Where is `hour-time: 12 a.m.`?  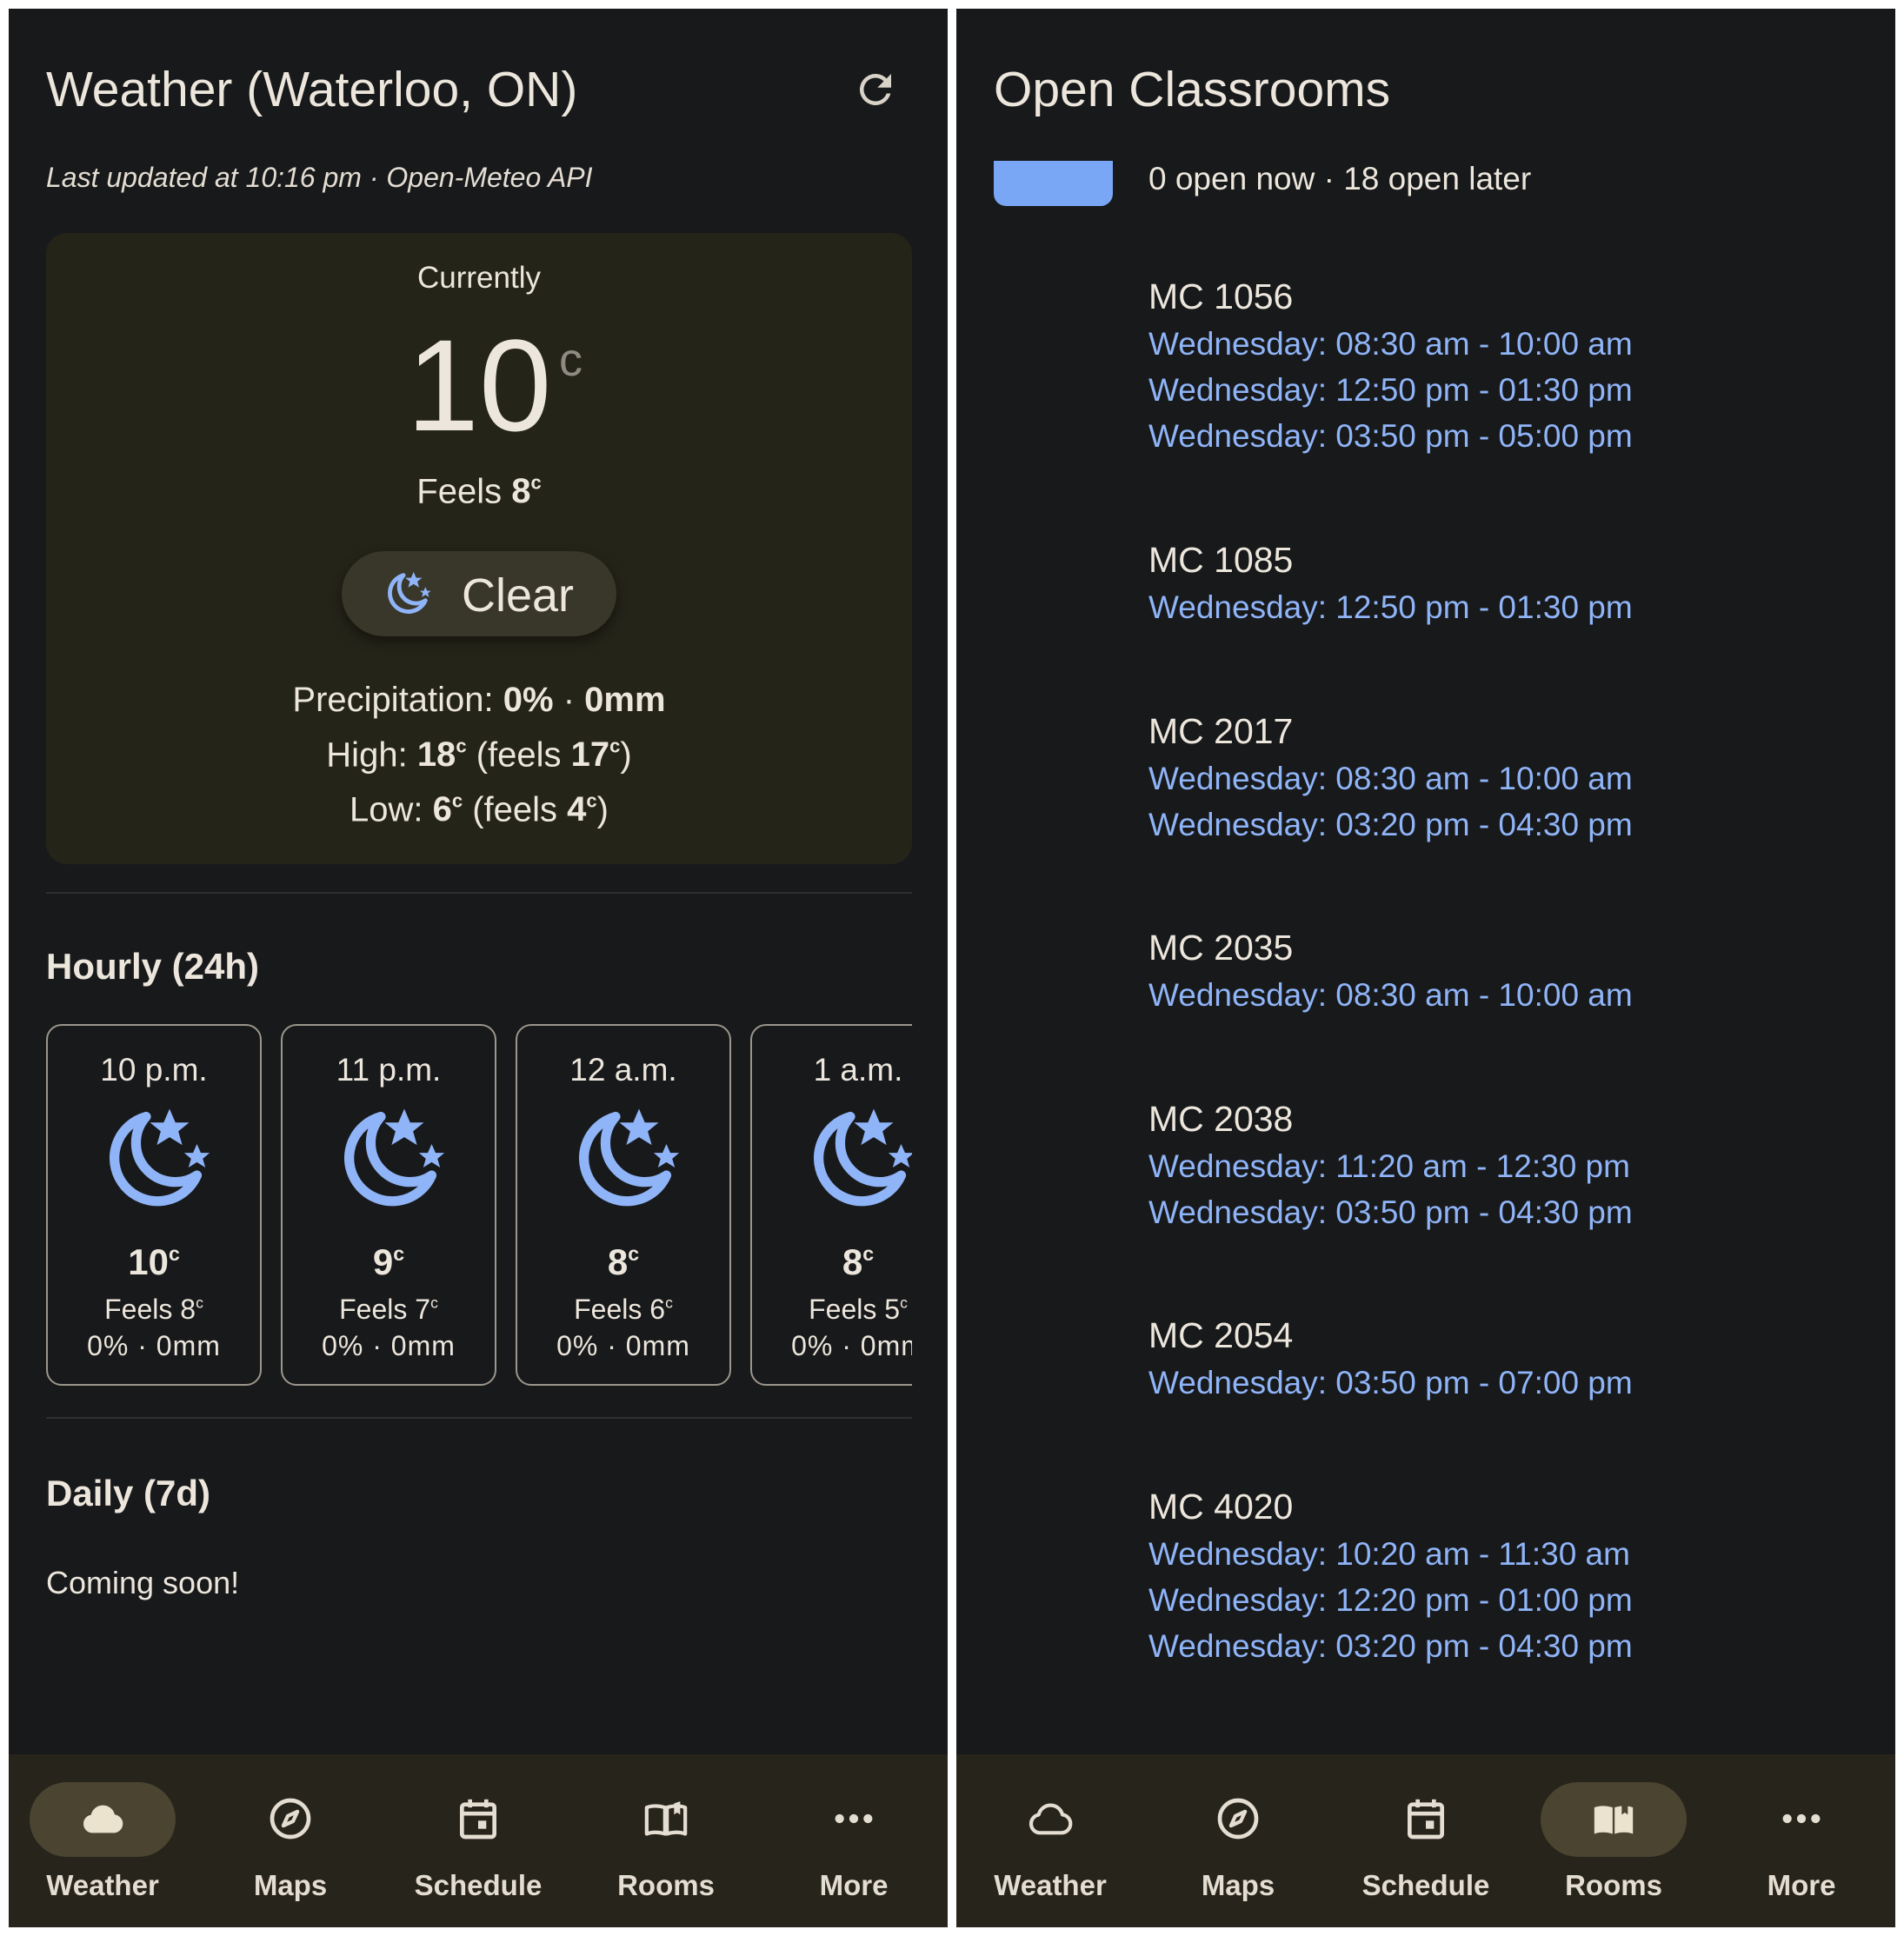 hour-time: 12 a.m. is located at coordinates (623, 1070).